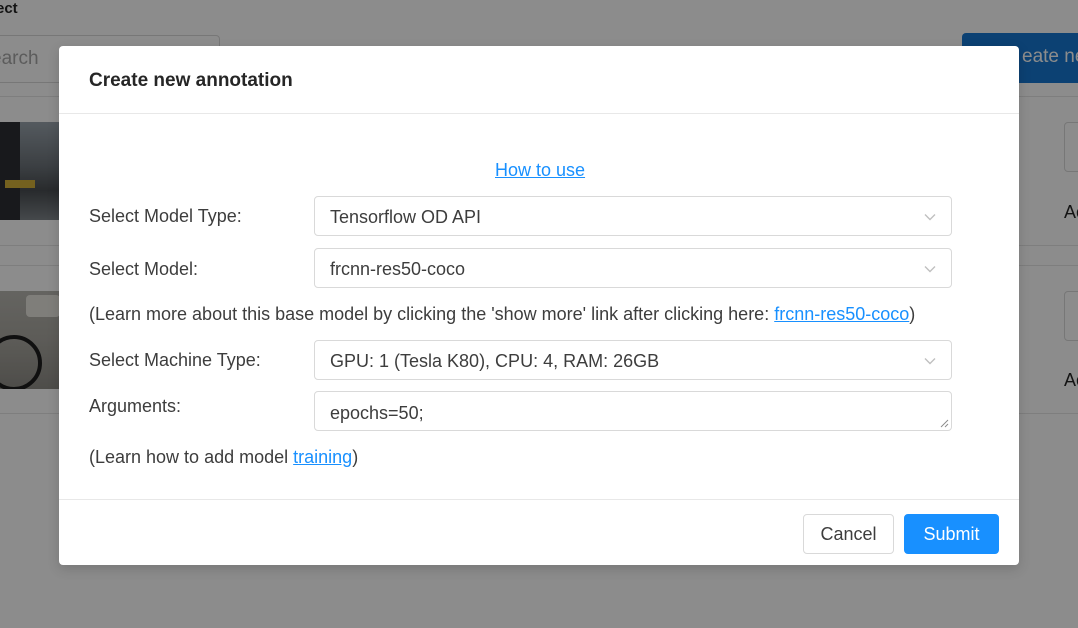 The height and width of the screenshot is (628, 1078). Describe the element at coordinates (539, 80) in the screenshot. I see `modal-header: Create new annotation` at that location.